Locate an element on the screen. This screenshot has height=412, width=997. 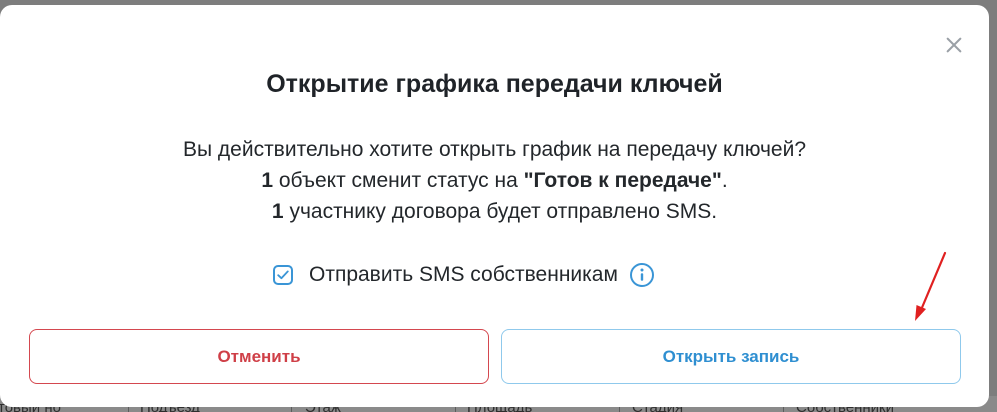
dialog-title: Открытие графика передачи ключей is located at coordinates (494, 84).